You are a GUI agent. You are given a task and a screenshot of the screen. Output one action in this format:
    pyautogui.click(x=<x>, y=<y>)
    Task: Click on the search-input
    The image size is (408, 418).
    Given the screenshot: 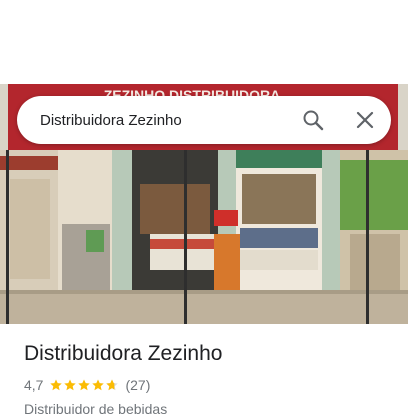 What is the action you would take?
    pyautogui.click(x=166, y=120)
    